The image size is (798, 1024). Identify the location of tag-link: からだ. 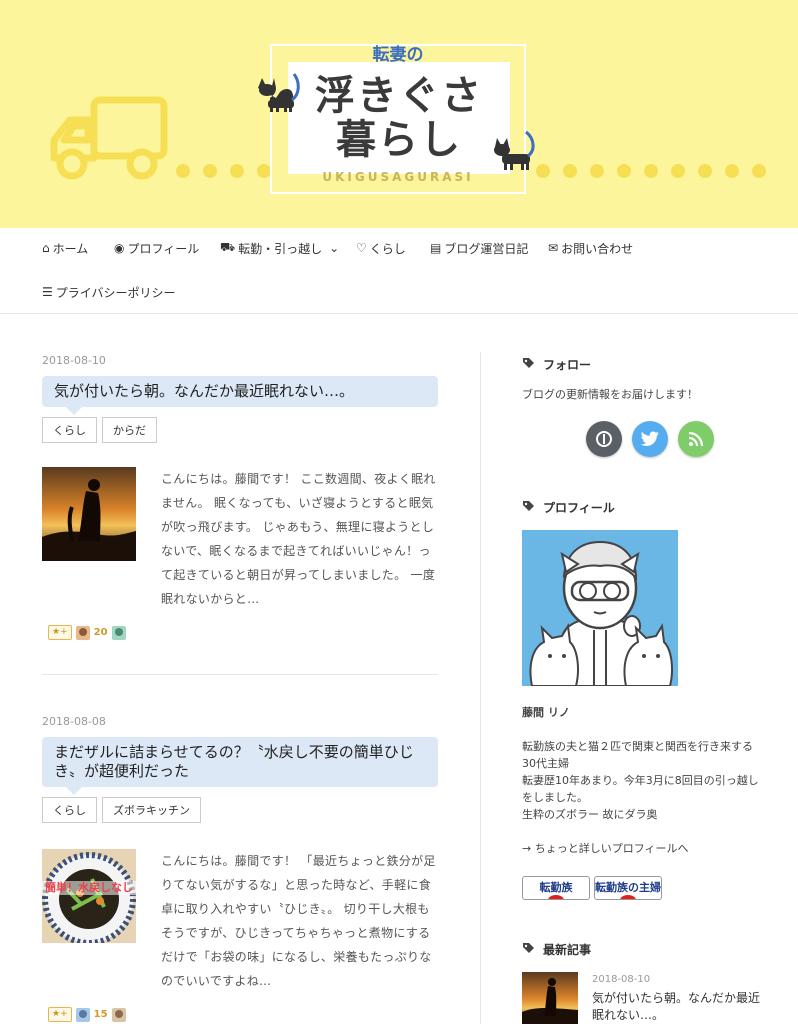
(129, 430).